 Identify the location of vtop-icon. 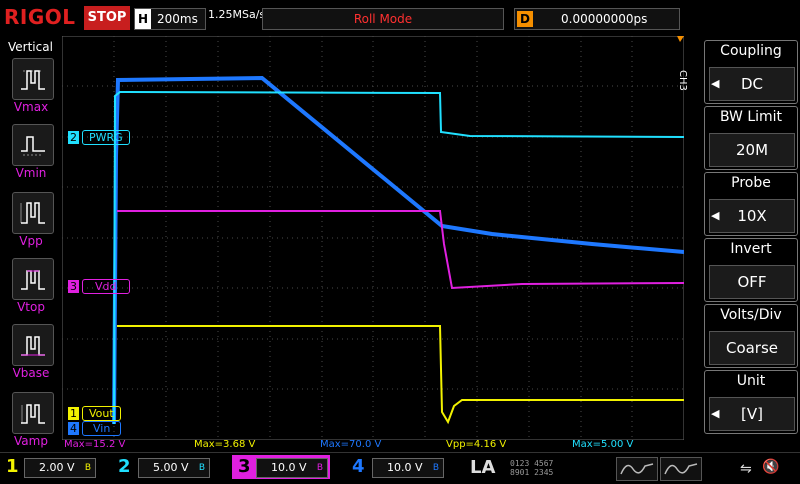
(33, 280).